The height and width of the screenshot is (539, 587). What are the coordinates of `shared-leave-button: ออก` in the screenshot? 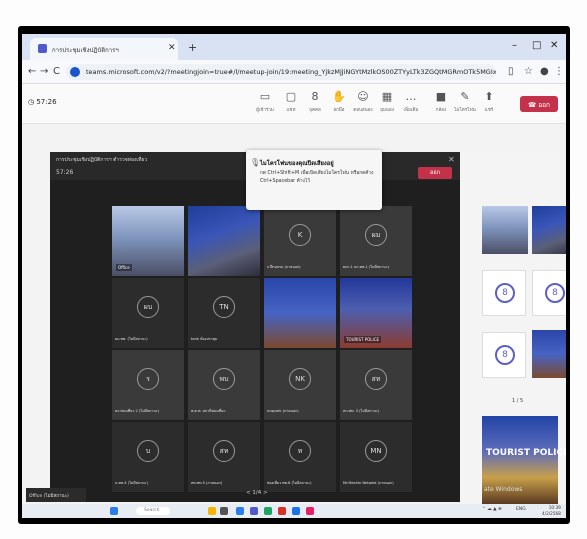 It's located at (435, 173).